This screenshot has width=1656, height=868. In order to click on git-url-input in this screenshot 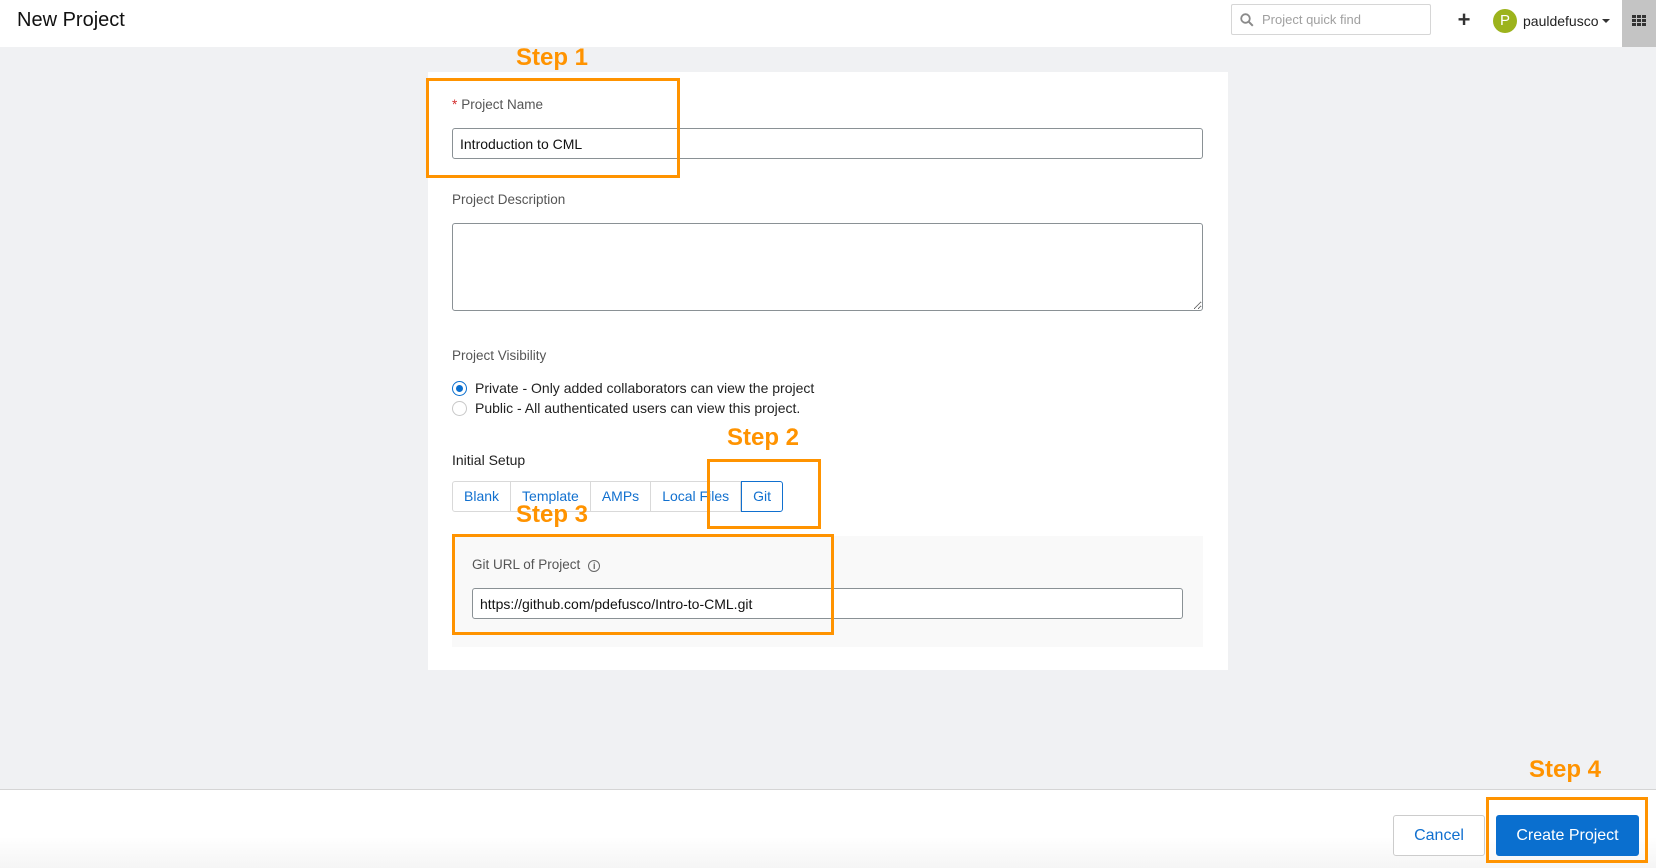, I will do `click(827, 603)`.